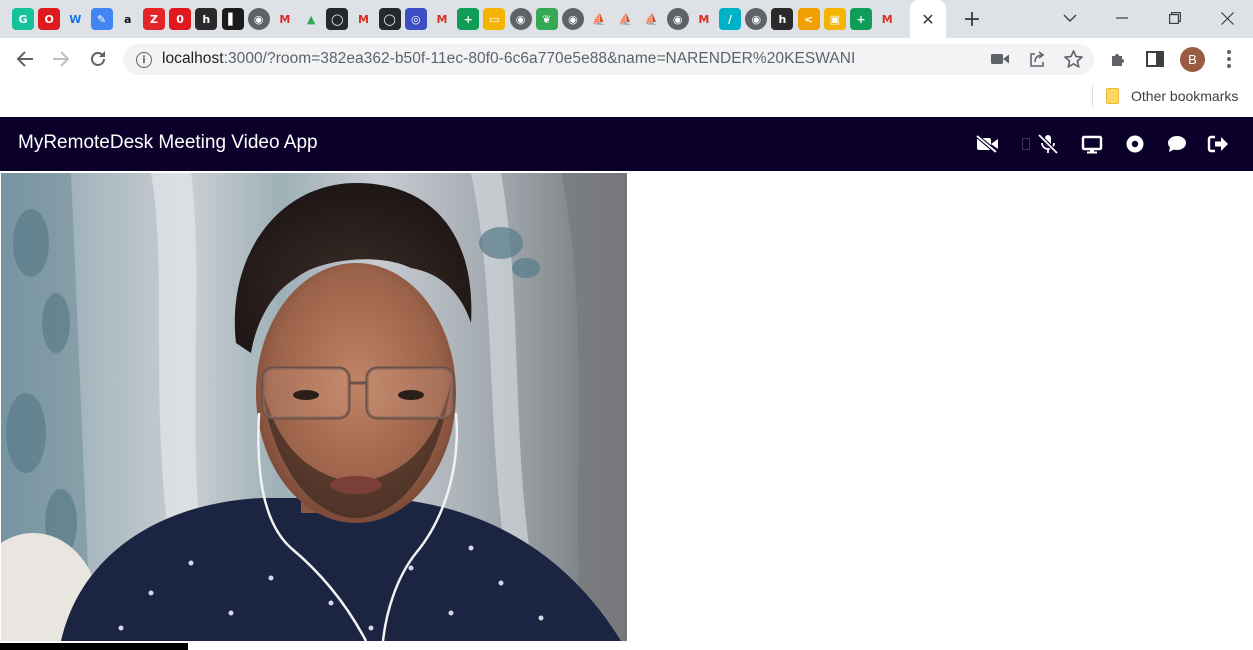 Image resolution: width=1253 pixels, height=650 pixels. I want to click on classroom-icon: ▣, so click(834, 19).